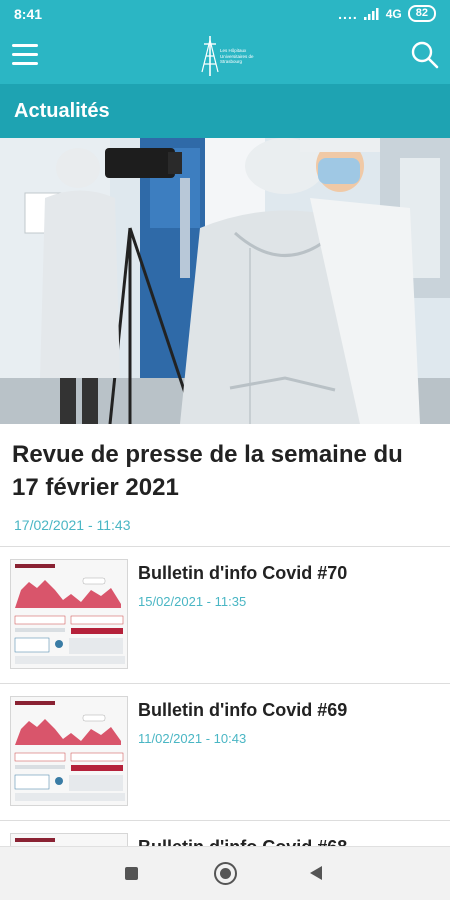  What do you see at coordinates (242, 841) in the screenshot?
I see `news-item-title: Bulletin d'info Covid #68` at bounding box center [242, 841].